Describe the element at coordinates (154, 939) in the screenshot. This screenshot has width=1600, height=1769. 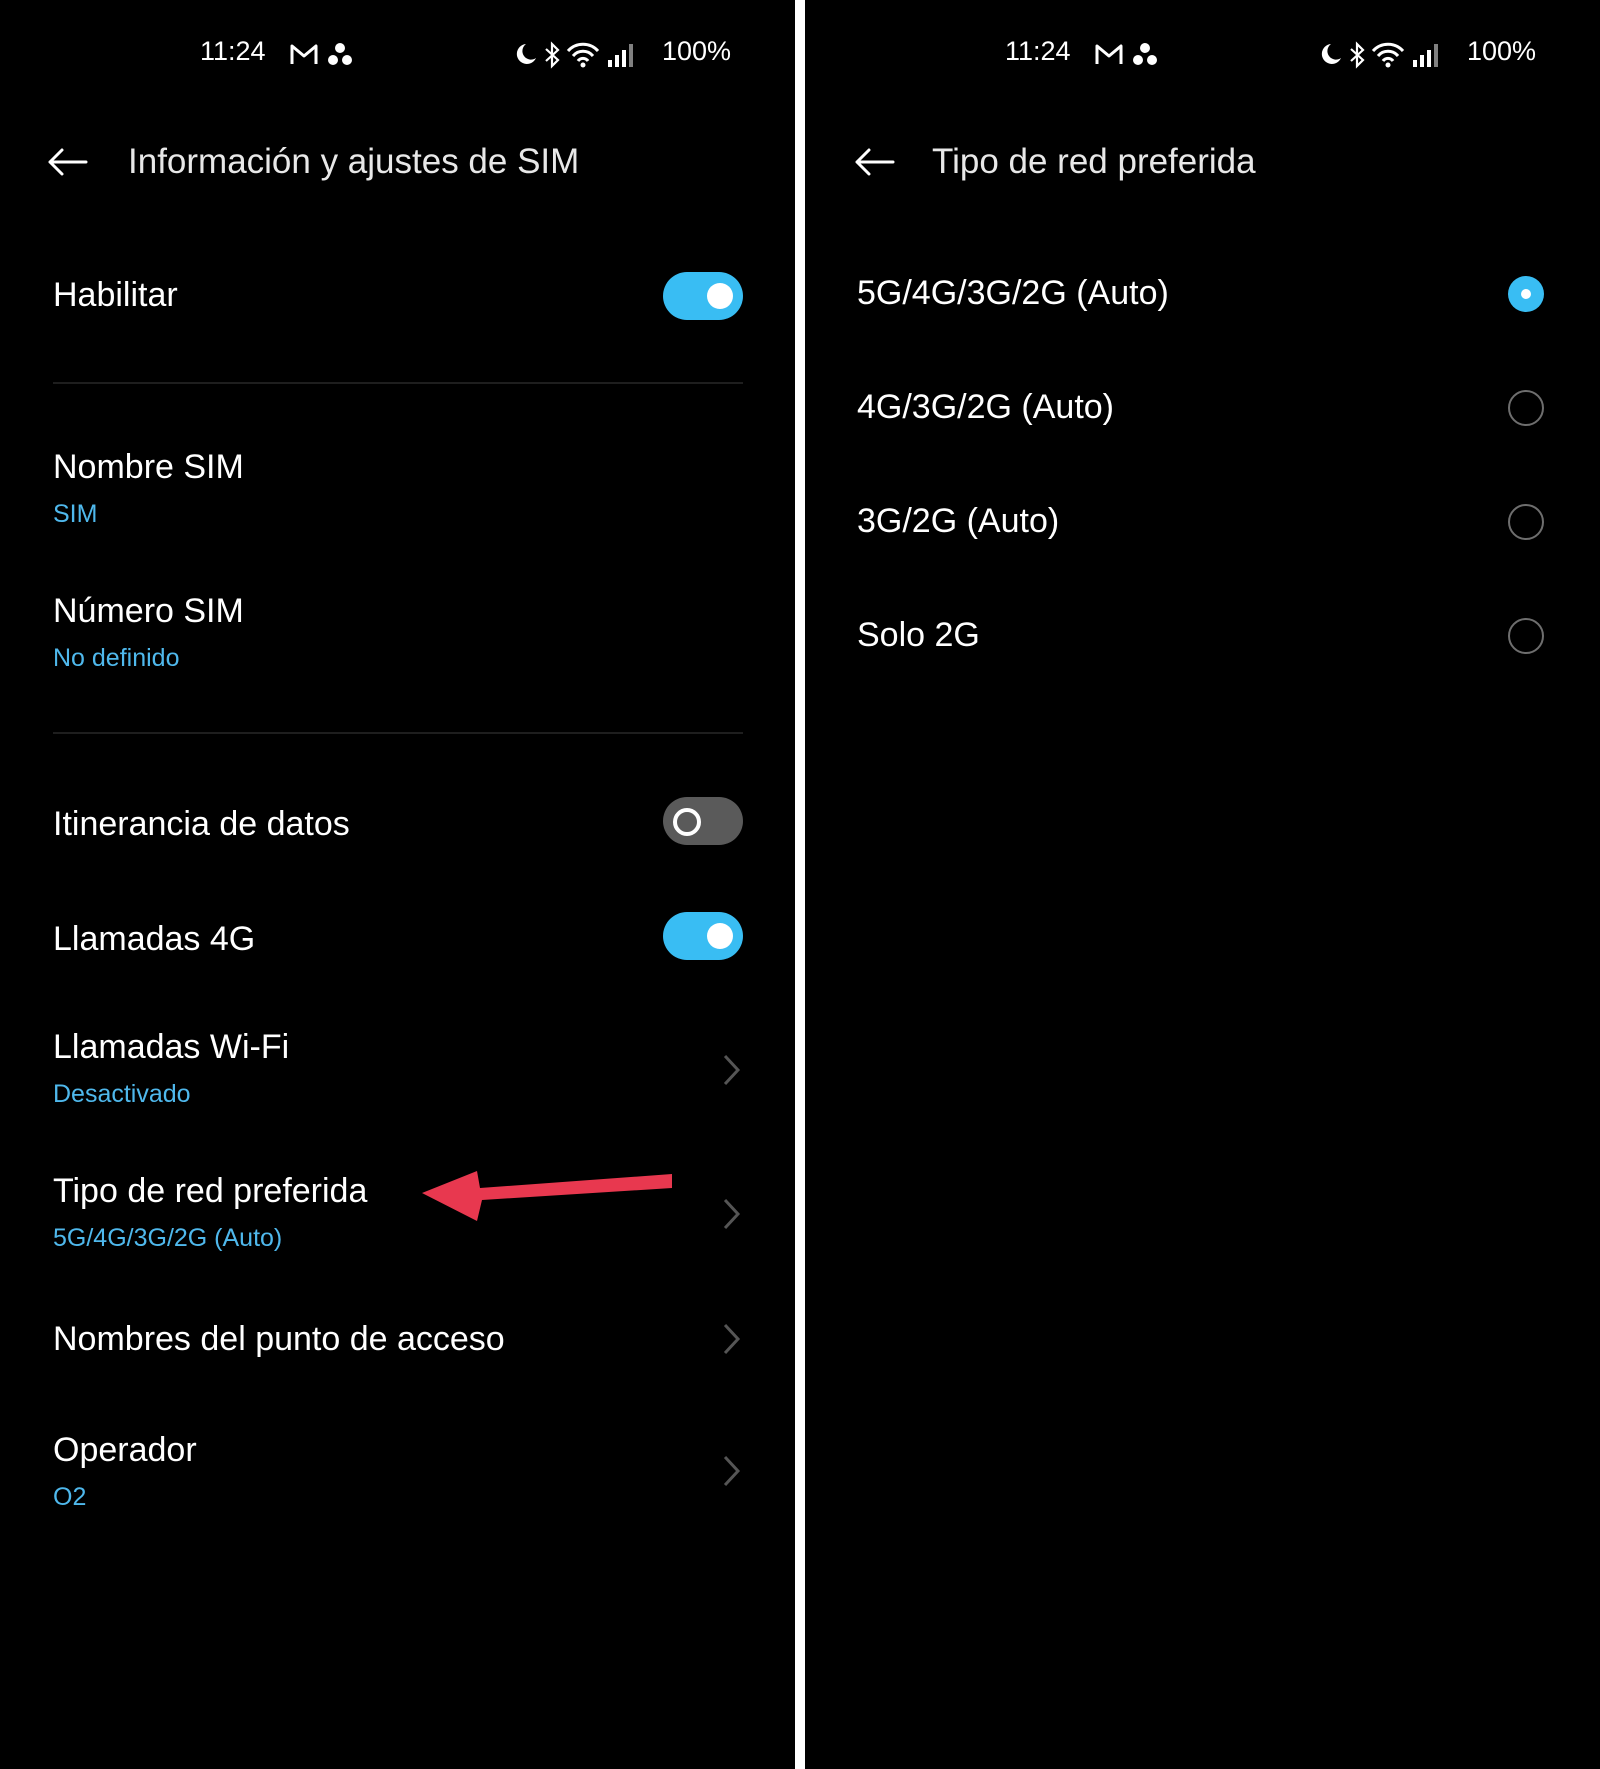
I see `row-label: Llamadas 4G` at that location.